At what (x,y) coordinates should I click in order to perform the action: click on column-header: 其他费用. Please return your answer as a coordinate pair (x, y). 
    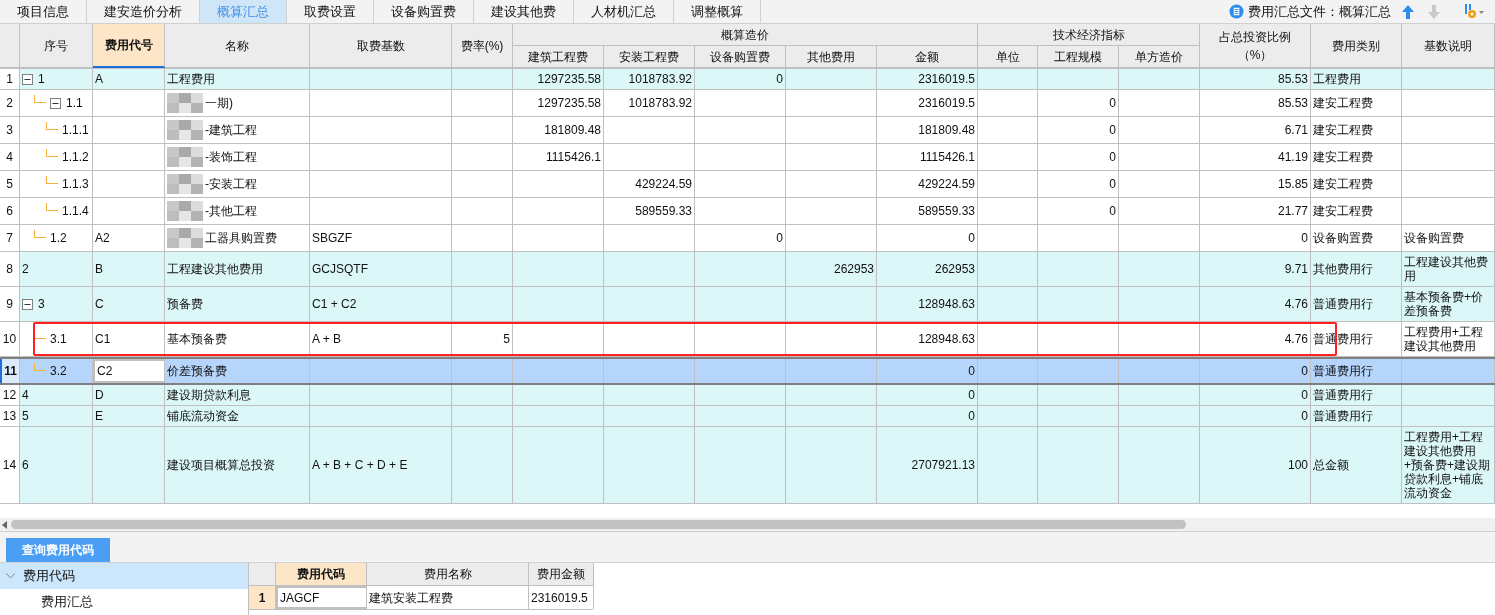
    Looking at the image, I should click on (831, 57).